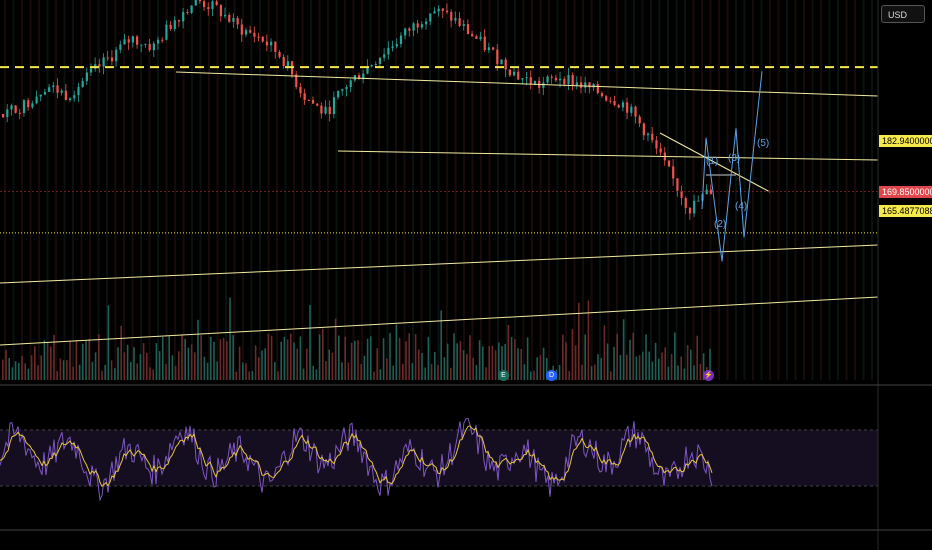  I want to click on lightning-icon: ⚡, so click(708, 375).